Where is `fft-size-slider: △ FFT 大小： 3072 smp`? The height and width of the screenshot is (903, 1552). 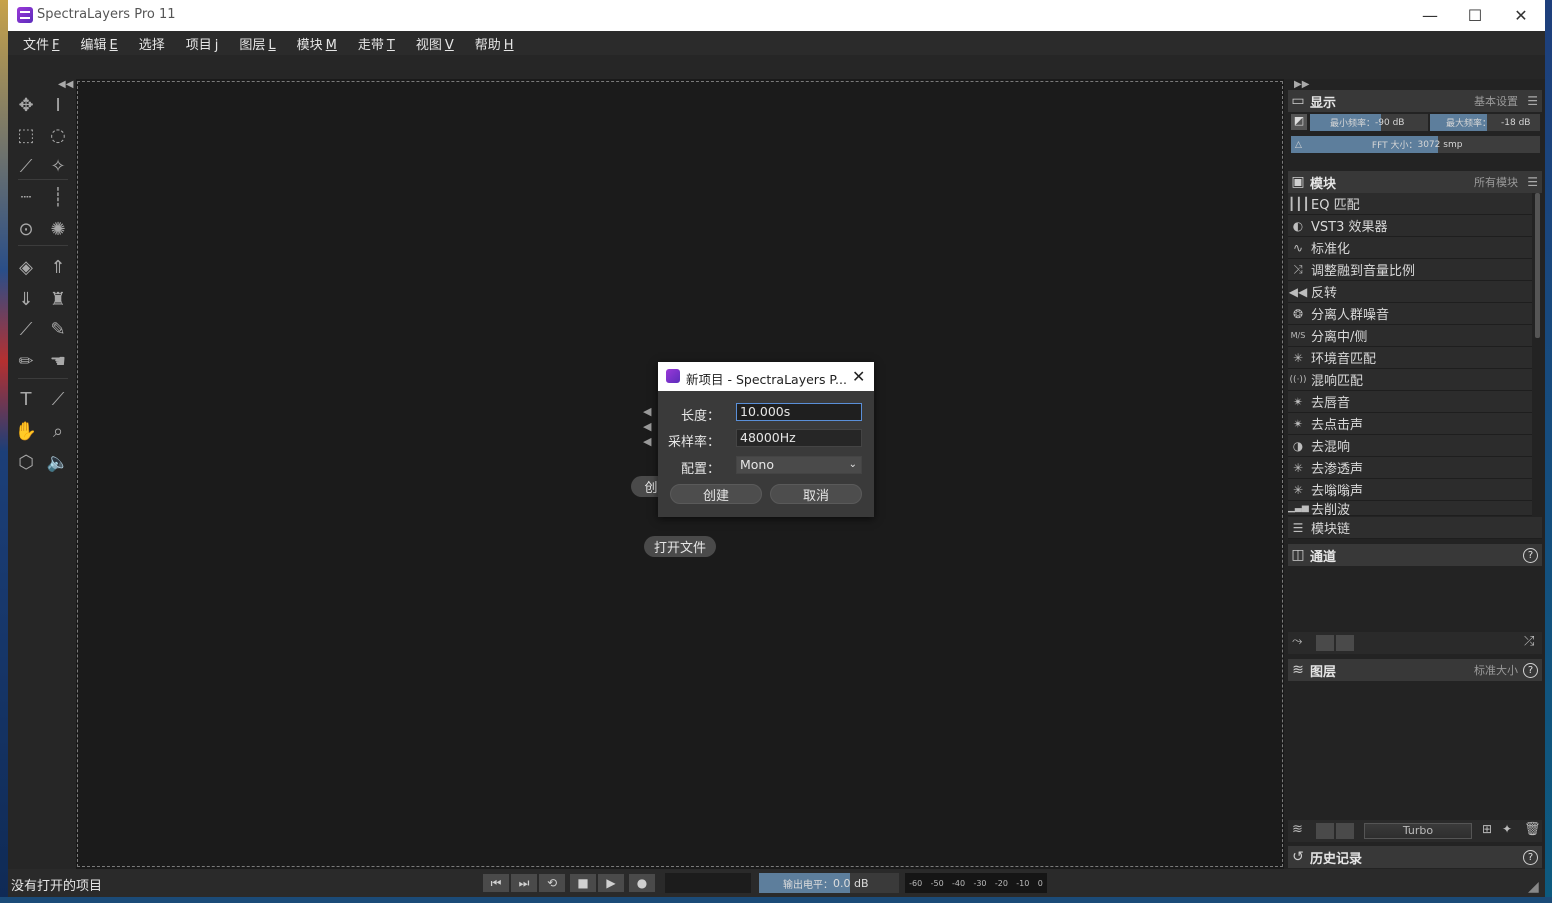
fft-size-slider: △ FFT 大小： 3072 smp is located at coordinates (1415, 144).